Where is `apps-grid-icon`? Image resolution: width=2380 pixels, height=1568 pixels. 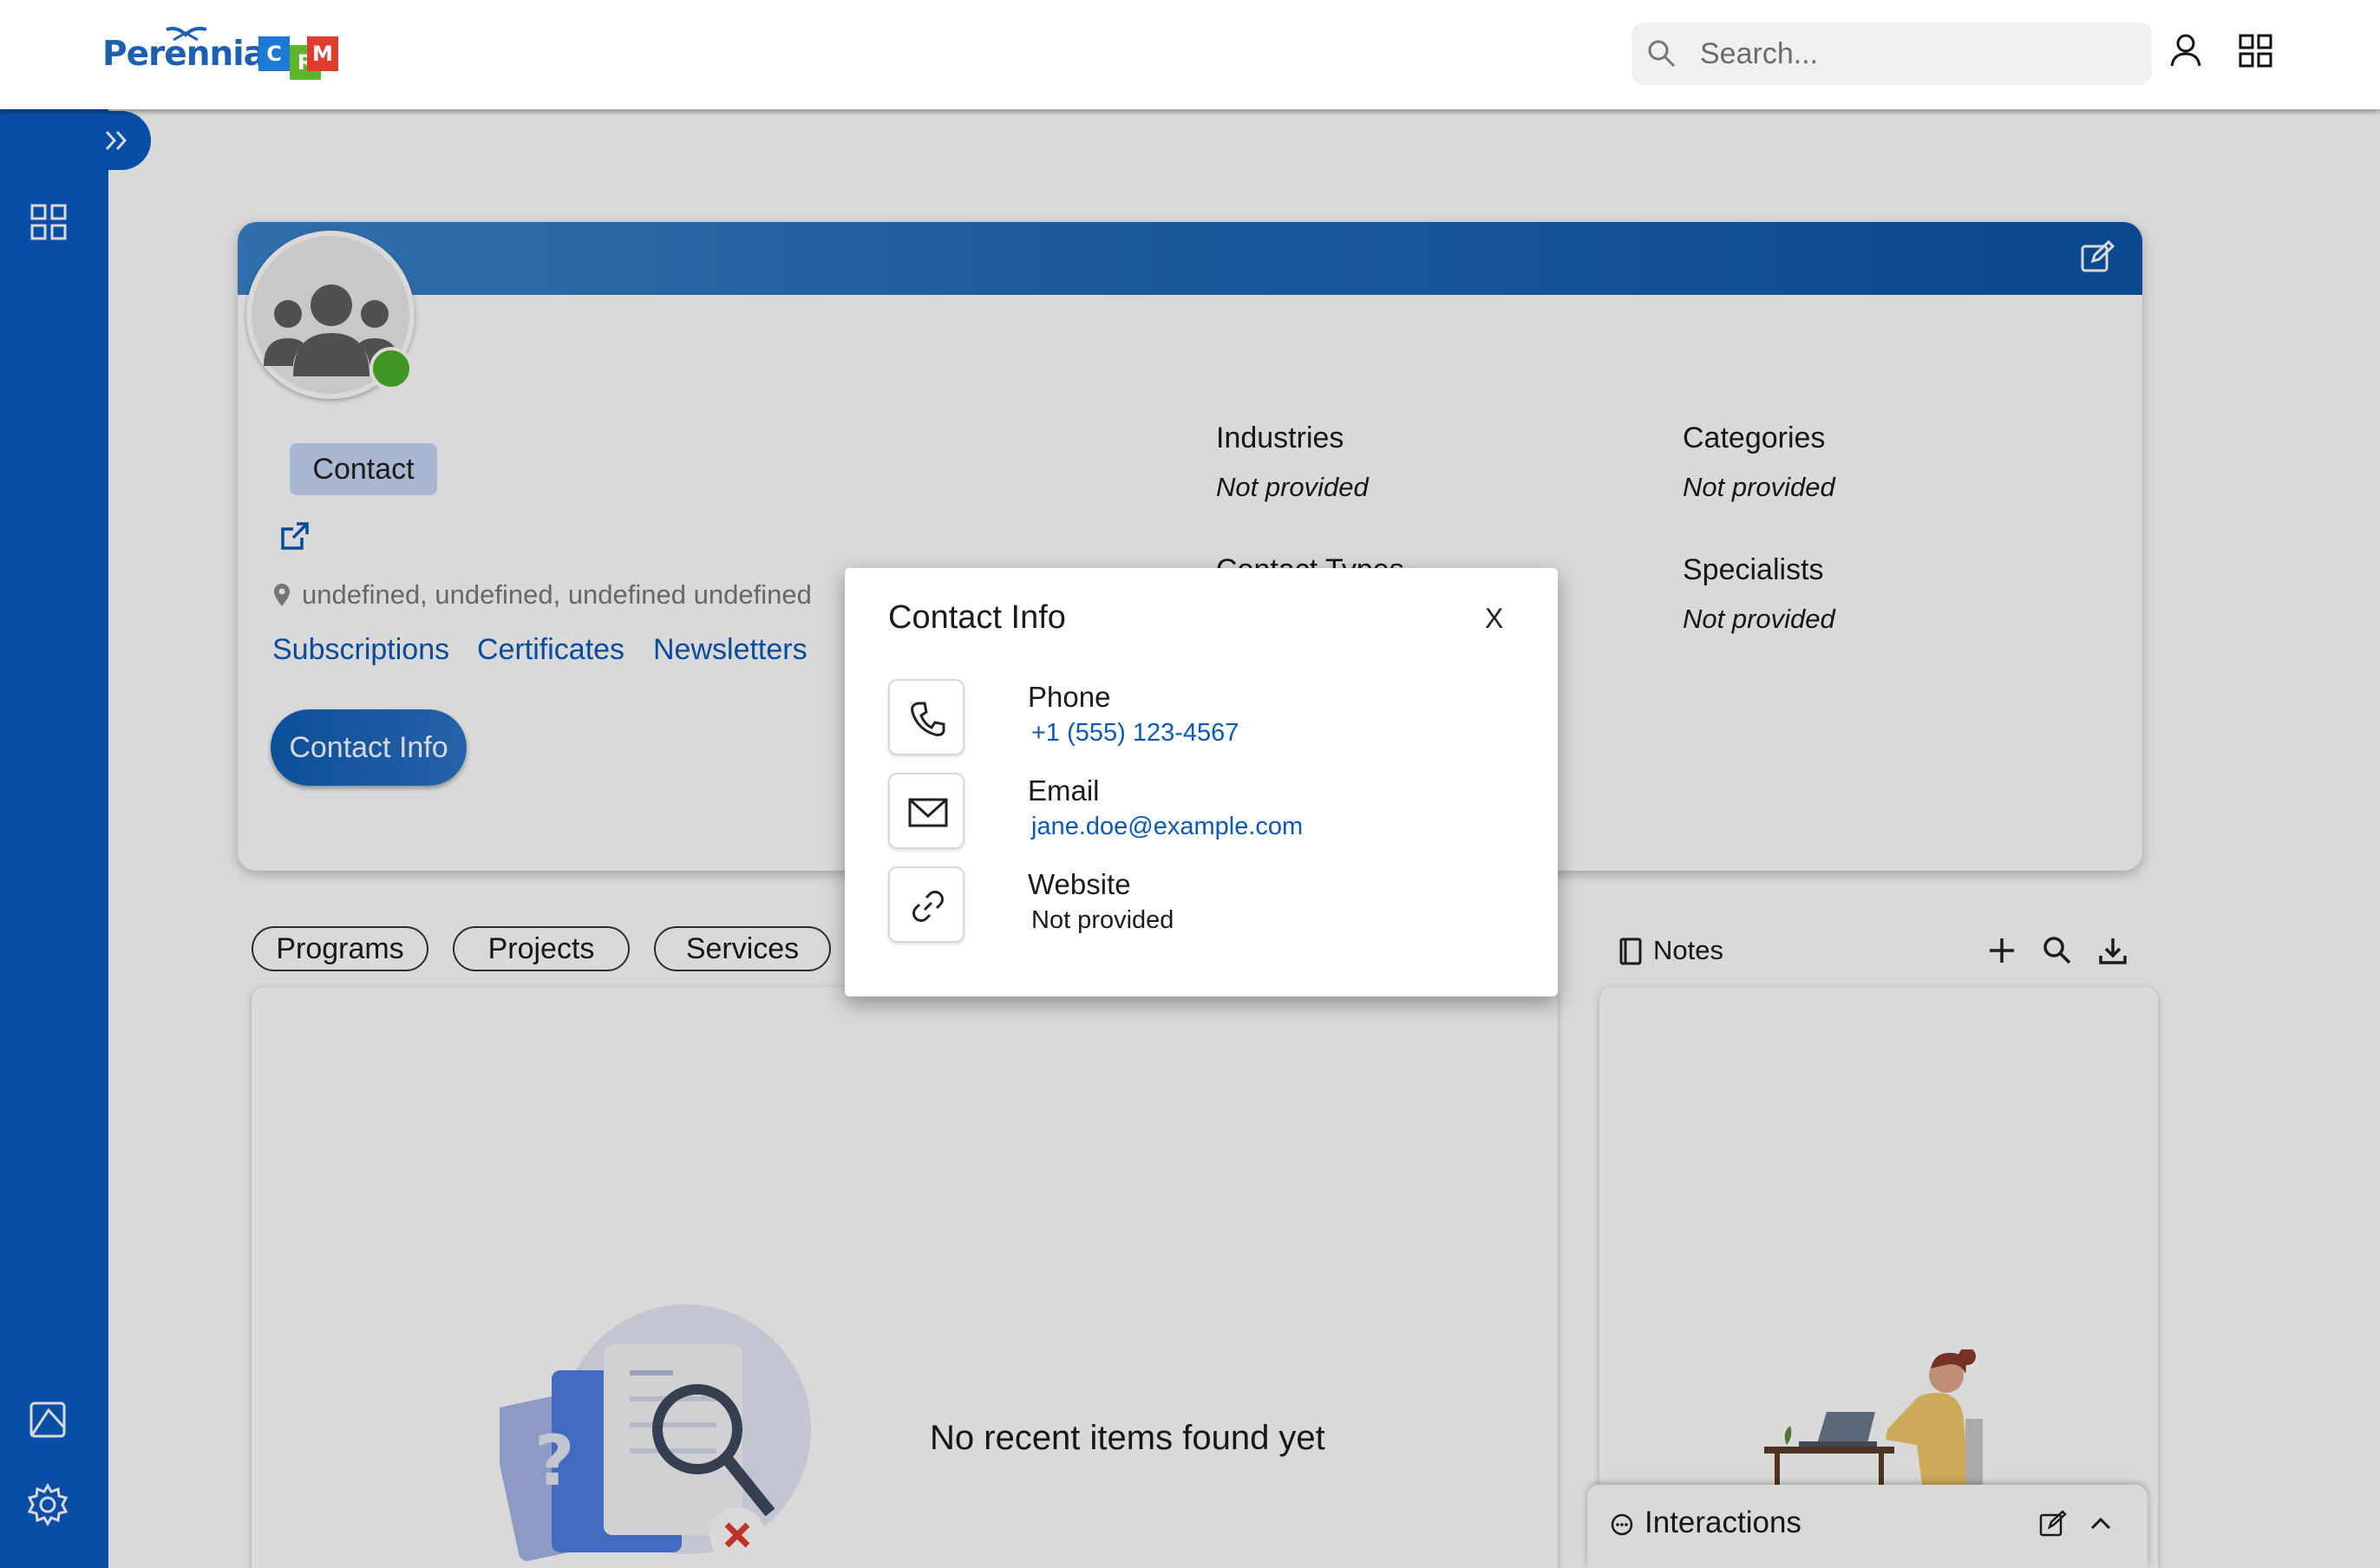
apps-grid-icon is located at coordinates (2256, 51).